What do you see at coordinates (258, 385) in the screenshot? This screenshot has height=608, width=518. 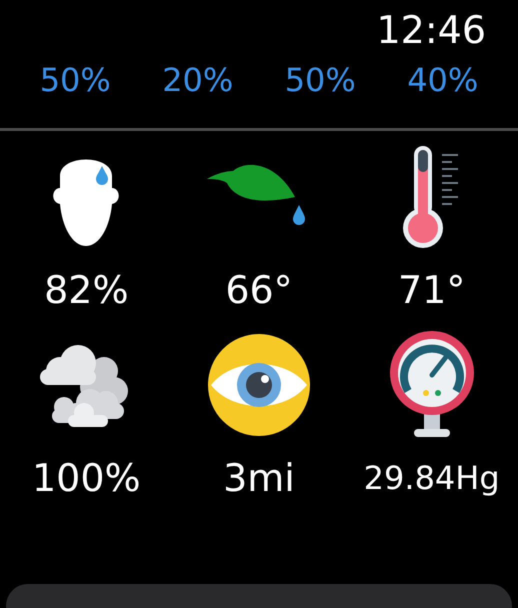 I see `eye-icon` at bounding box center [258, 385].